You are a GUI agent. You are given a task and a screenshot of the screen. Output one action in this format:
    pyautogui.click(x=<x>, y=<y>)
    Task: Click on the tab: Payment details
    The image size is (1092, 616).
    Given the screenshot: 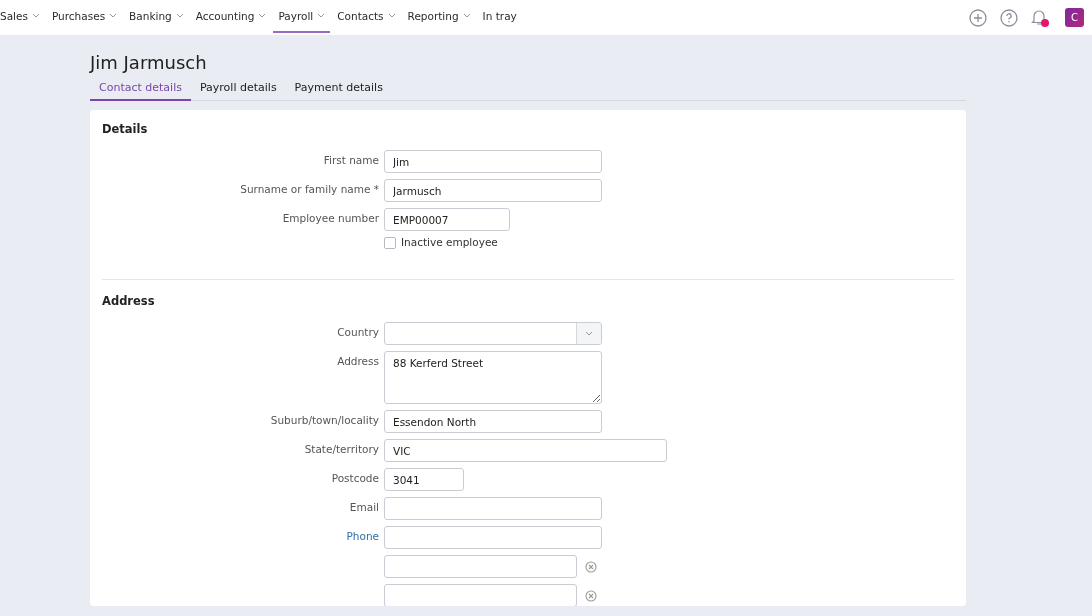 What is the action you would take?
    pyautogui.click(x=338, y=91)
    